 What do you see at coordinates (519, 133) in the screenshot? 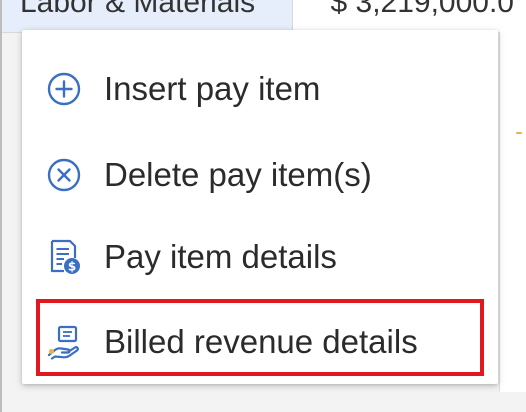
I see `status-marker` at bounding box center [519, 133].